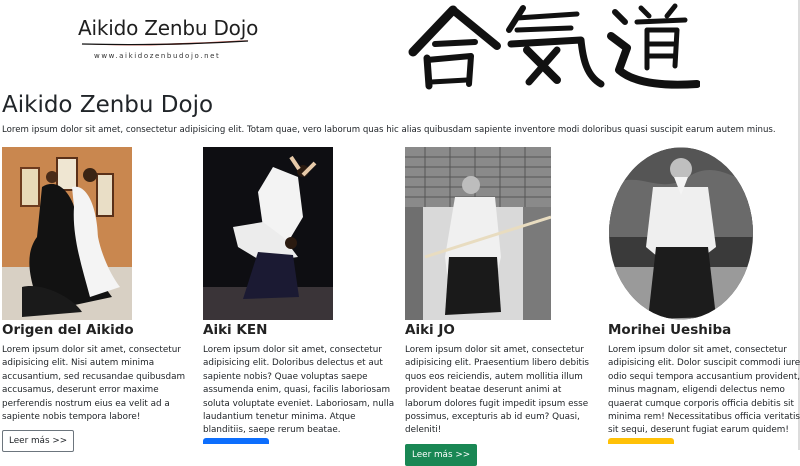 The width and height of the screenshot is (800, 466). I want to click on card-title: Morihei Ueshiba, so click(670, 330).